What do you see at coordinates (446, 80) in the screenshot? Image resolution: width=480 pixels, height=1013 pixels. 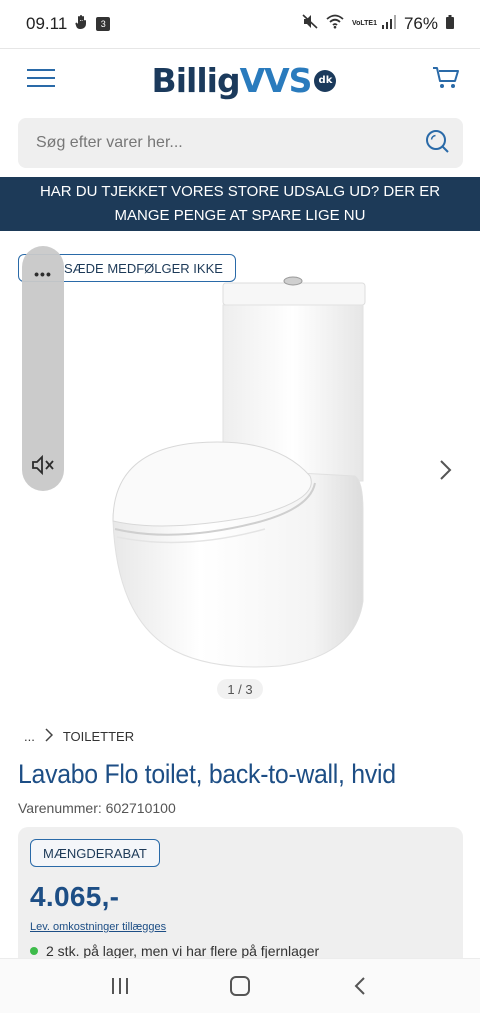 I see `cart-icon` at bounding box center [446, 80].